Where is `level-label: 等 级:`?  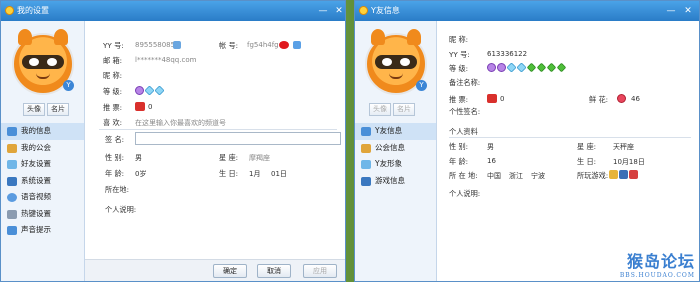
level-label: 等 级: is located at coordinates (113, 91).